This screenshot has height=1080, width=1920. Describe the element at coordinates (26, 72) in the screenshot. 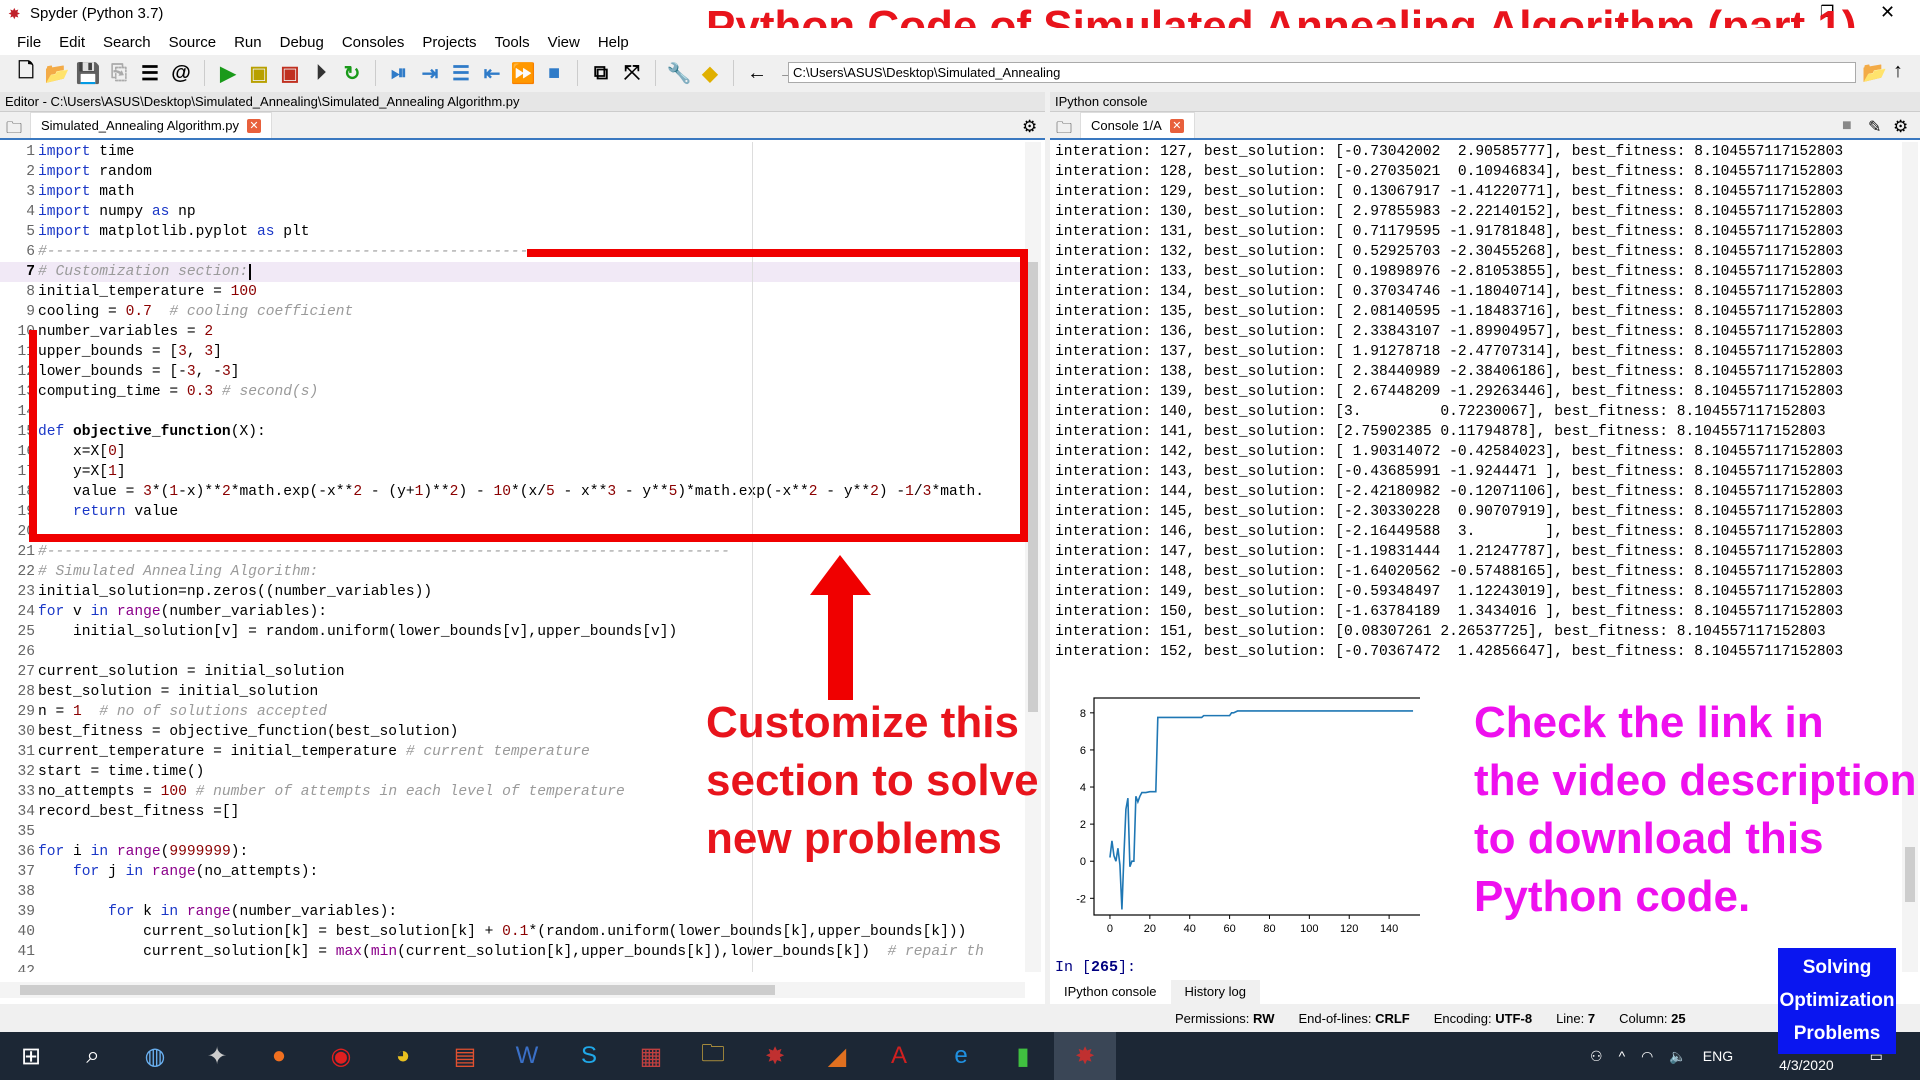

I see `new-file-icon: 🗋` at that location.